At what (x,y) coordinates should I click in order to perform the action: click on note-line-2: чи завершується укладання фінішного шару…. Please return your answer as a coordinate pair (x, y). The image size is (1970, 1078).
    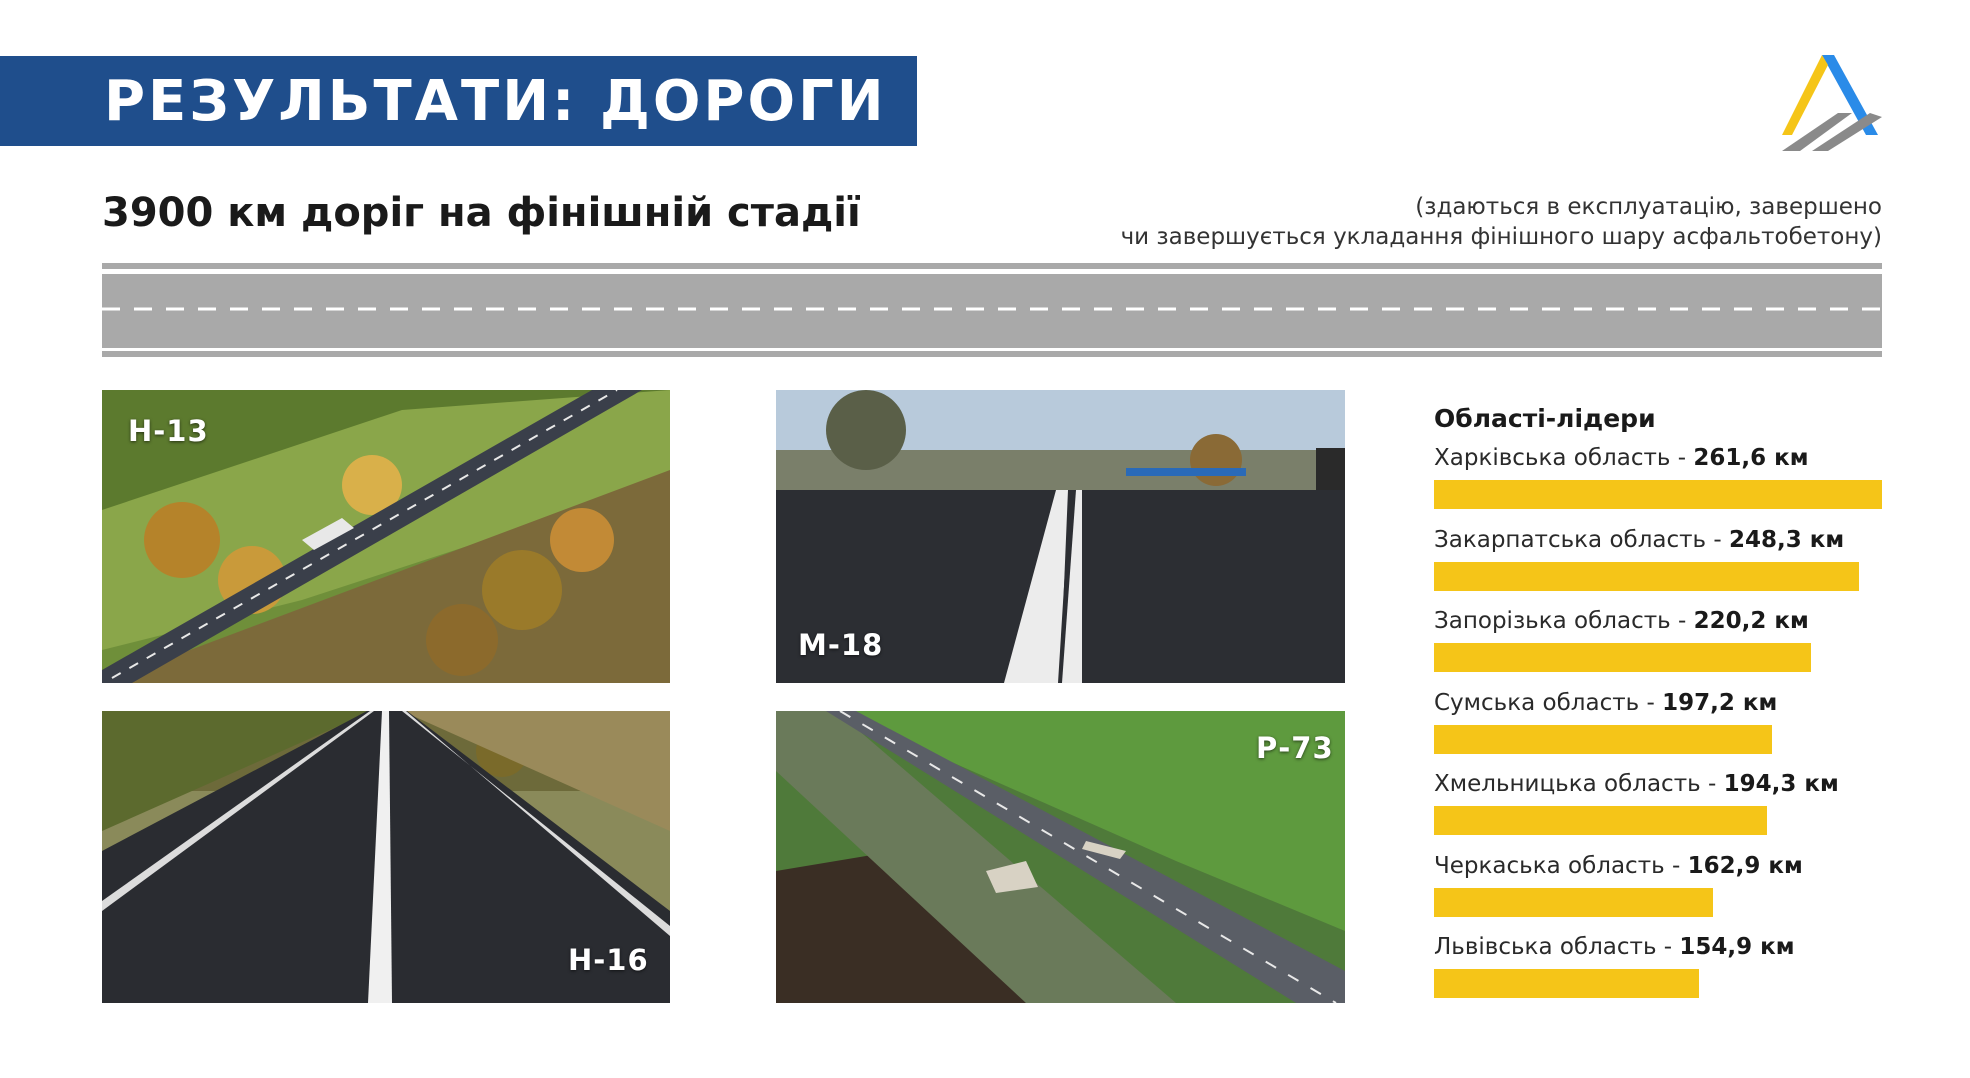
    Looking at the image, I should click on (1501, 237).